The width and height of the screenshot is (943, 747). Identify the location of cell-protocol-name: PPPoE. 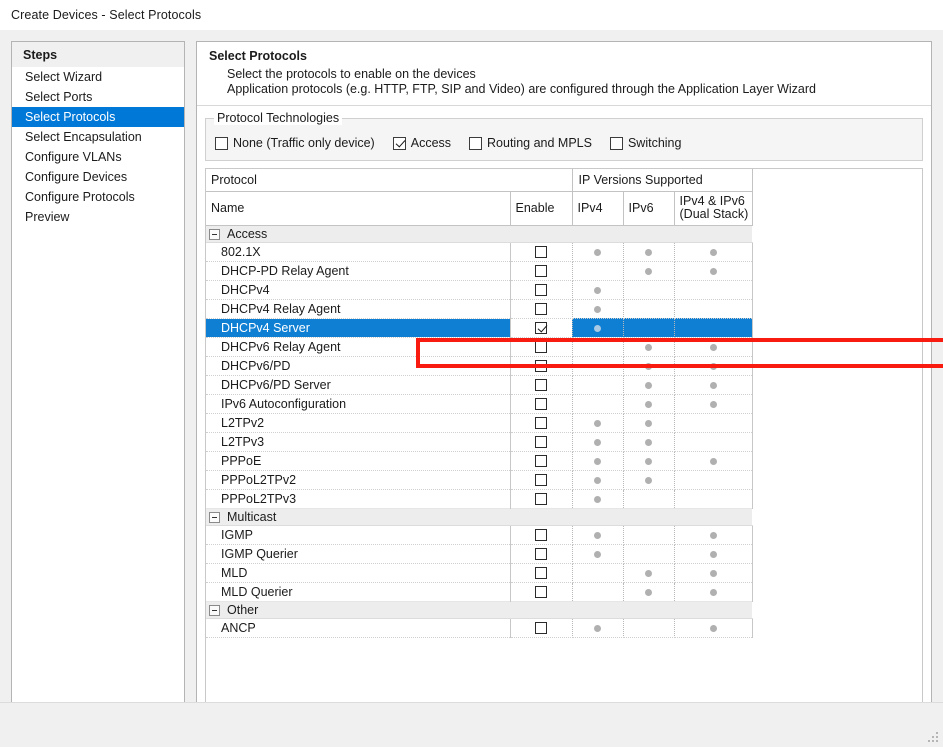
(358, 461).